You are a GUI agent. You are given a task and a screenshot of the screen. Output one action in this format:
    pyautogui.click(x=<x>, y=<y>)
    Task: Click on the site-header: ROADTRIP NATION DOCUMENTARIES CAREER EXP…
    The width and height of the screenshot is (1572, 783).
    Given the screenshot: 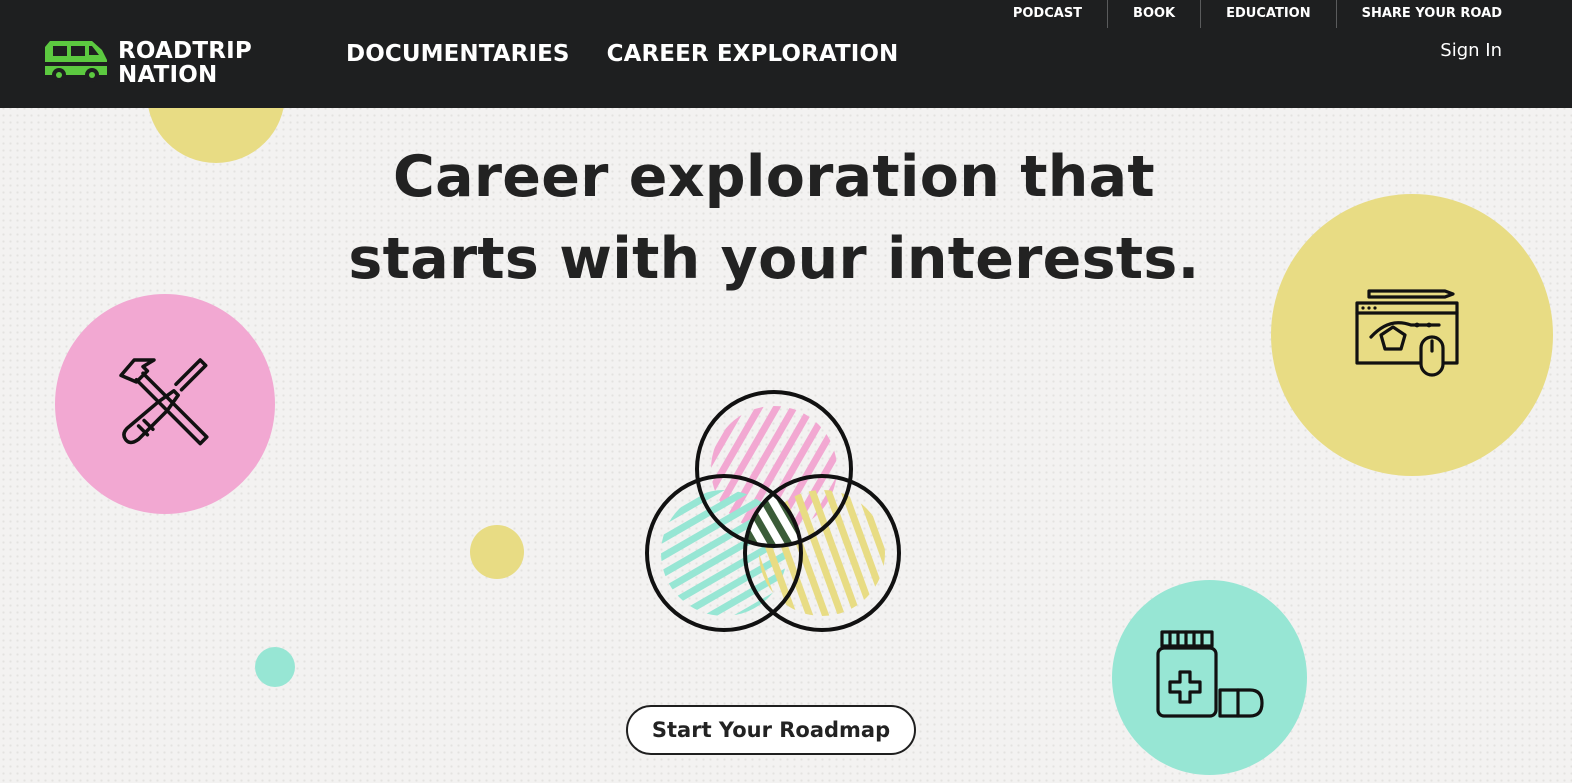 What is the action you would take?
    pyautogui.click(x=786, y=54)
    